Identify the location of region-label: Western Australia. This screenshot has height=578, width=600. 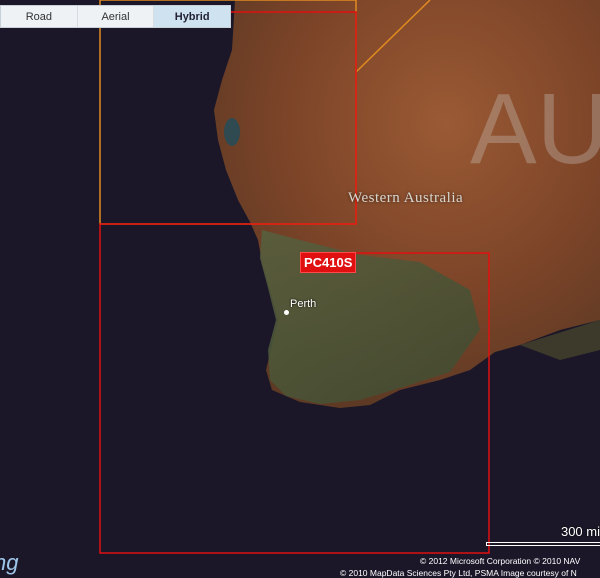
(406, 198).